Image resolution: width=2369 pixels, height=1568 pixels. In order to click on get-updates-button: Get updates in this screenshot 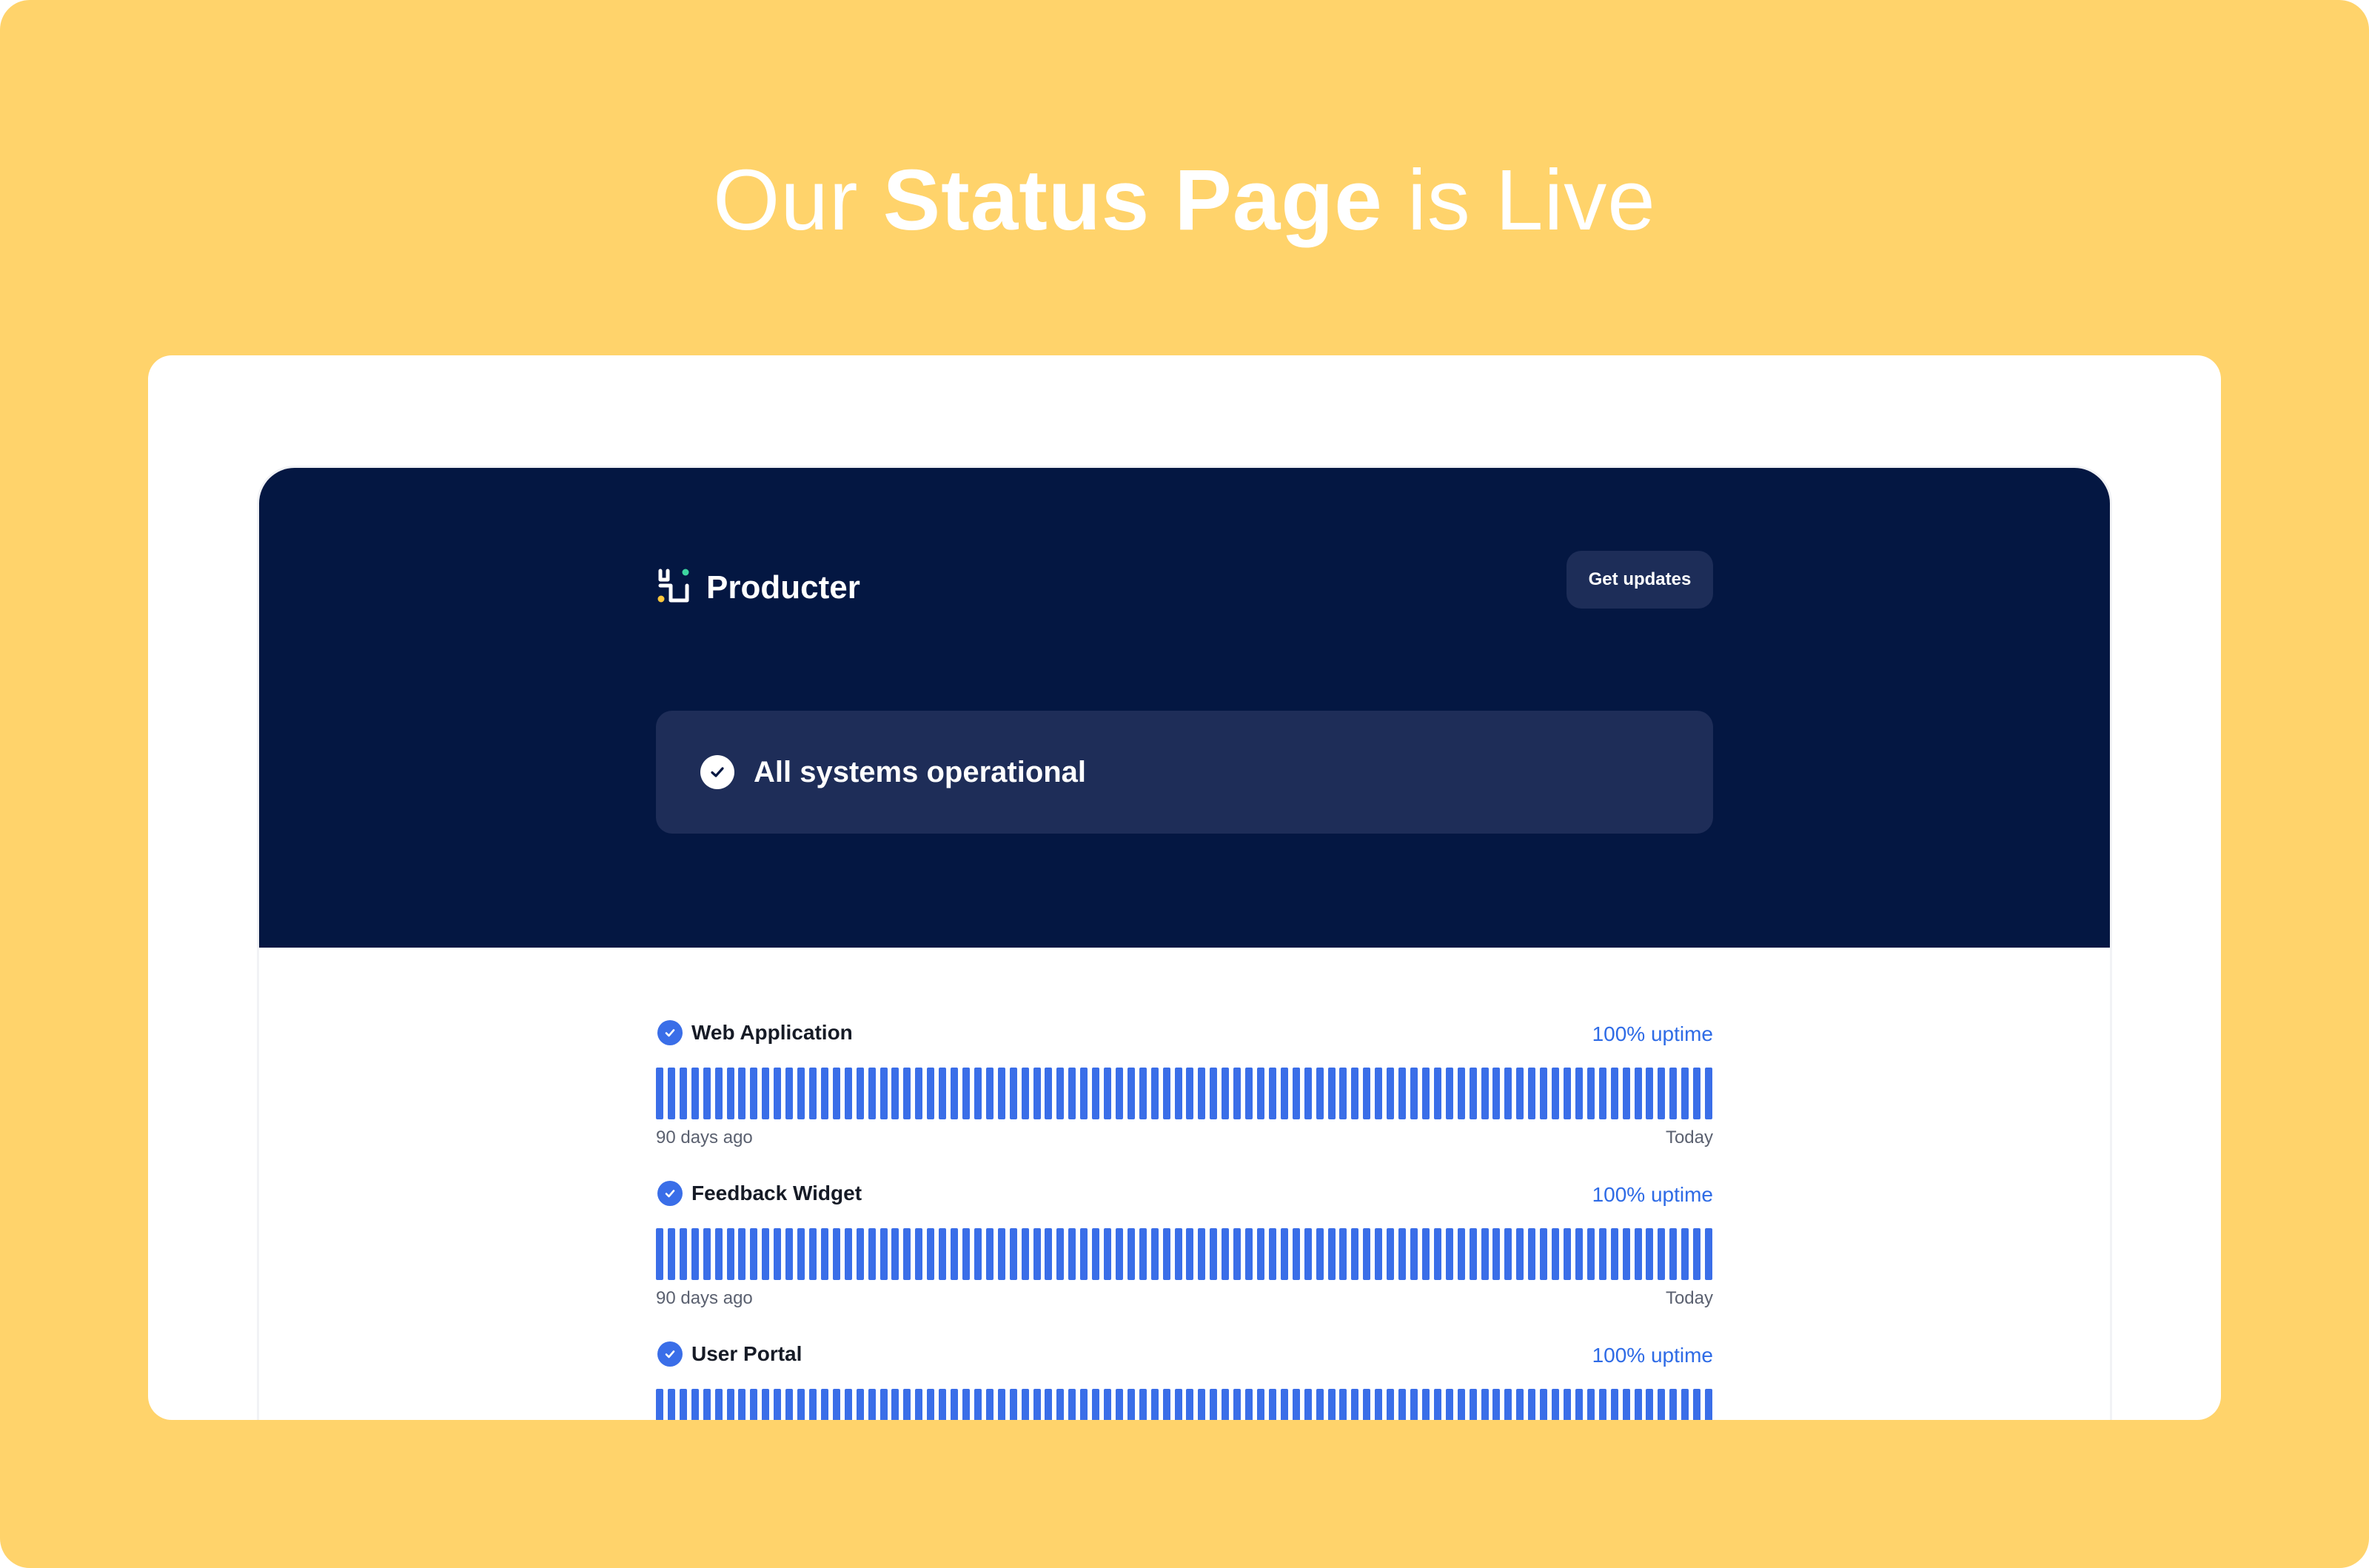, I will do `click(1640, 580)`.